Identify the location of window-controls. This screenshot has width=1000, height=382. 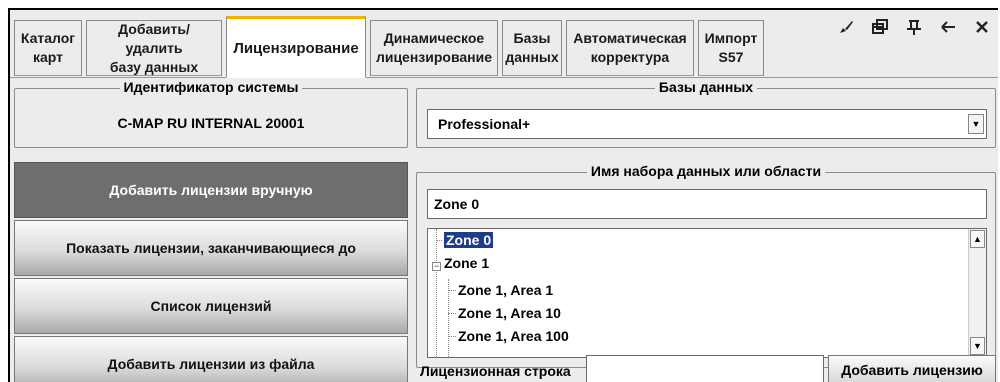
(914, 30).